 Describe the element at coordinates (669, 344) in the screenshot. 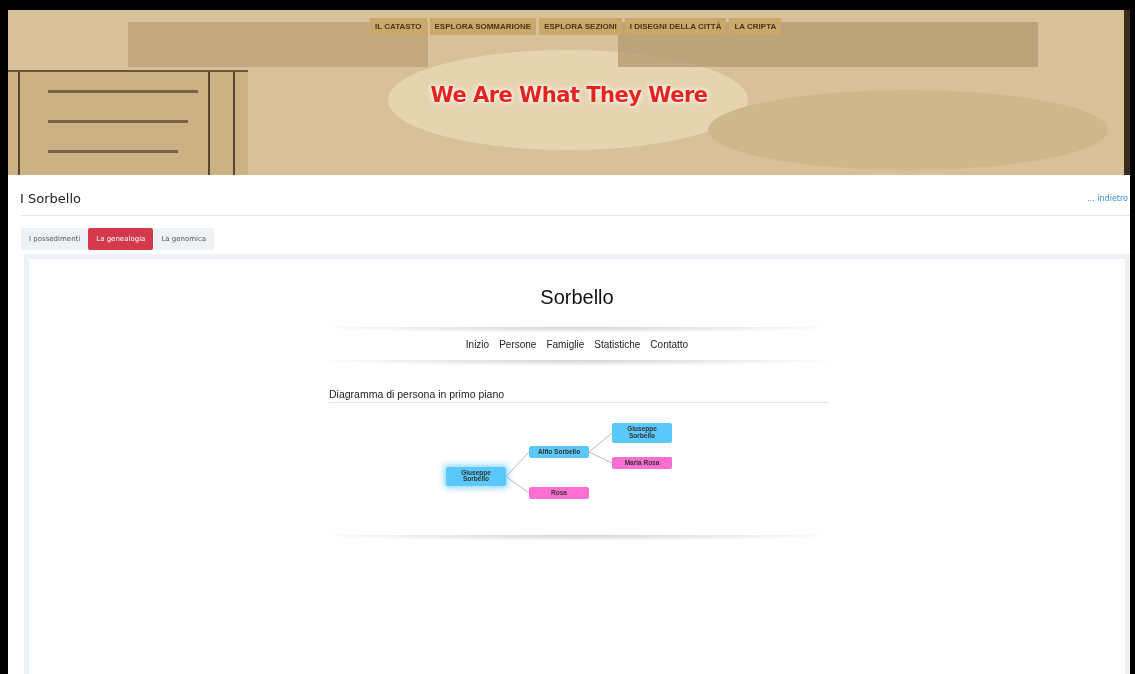

I see `nav-link: Contatto` at that location.